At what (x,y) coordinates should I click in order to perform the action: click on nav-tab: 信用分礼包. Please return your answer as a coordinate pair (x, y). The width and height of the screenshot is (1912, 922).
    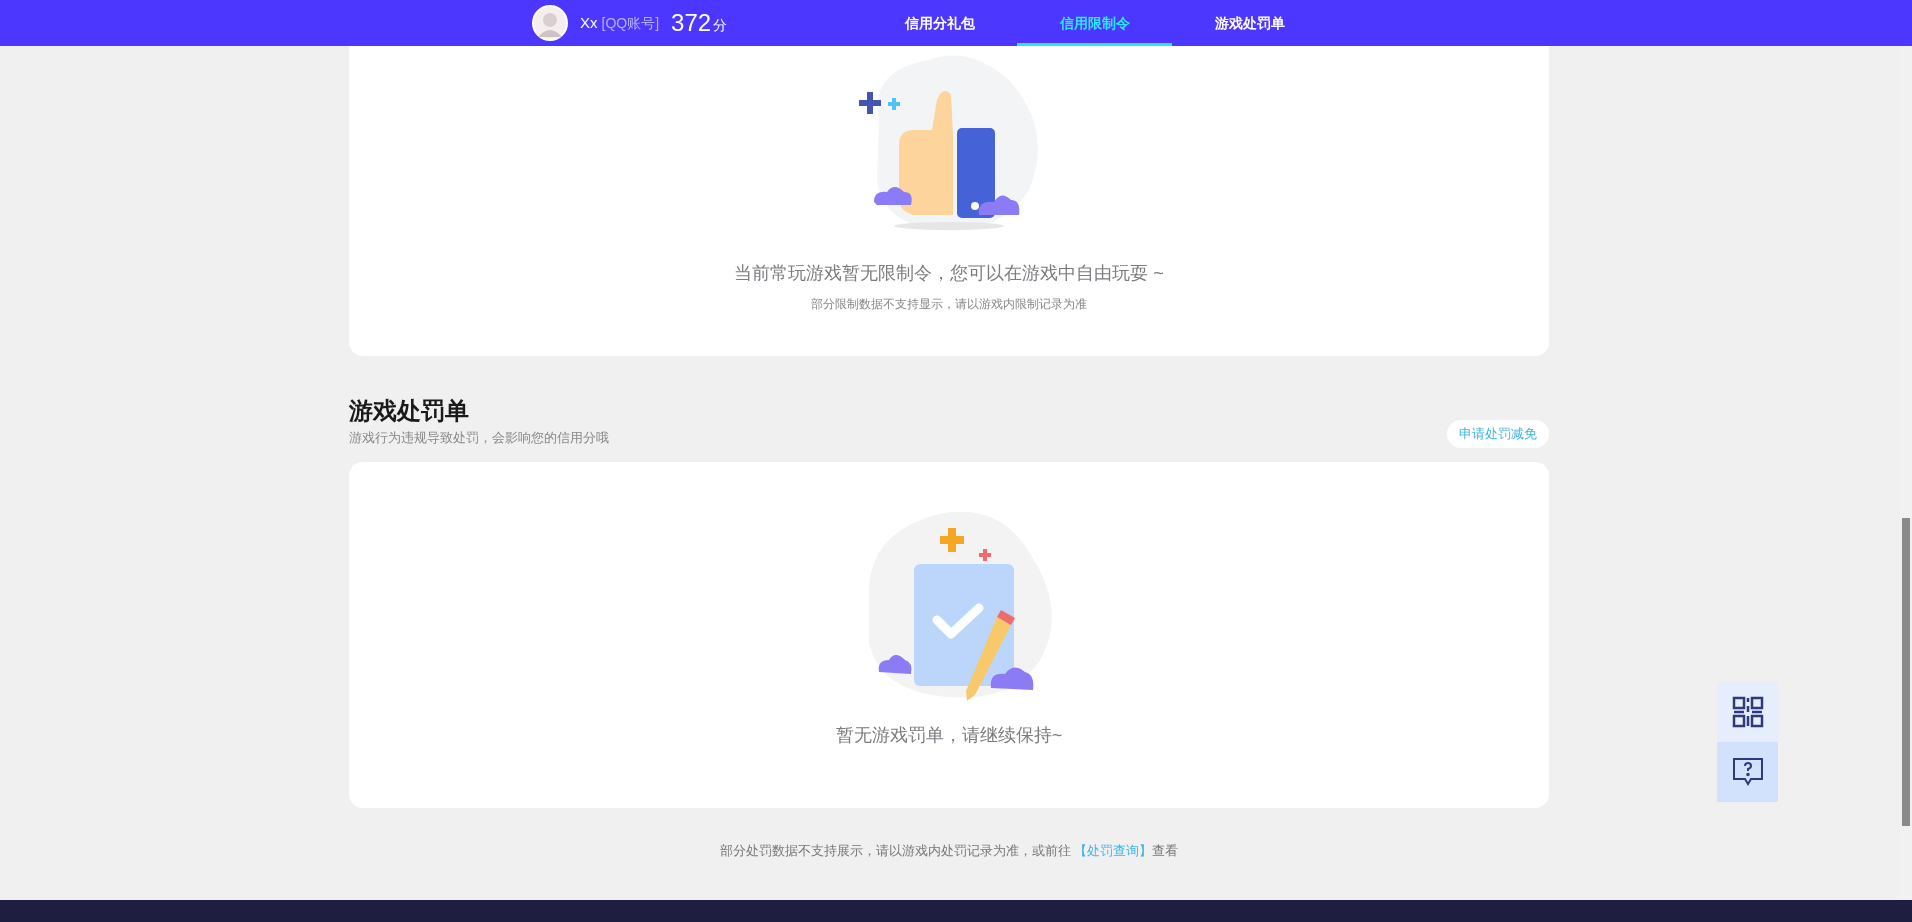
    Looking at the image, I should click on (940, 23).